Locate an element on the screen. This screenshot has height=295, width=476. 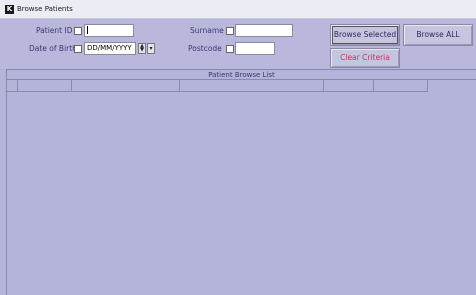
postcode-label: Postcode is located at coordinates (205, 48).